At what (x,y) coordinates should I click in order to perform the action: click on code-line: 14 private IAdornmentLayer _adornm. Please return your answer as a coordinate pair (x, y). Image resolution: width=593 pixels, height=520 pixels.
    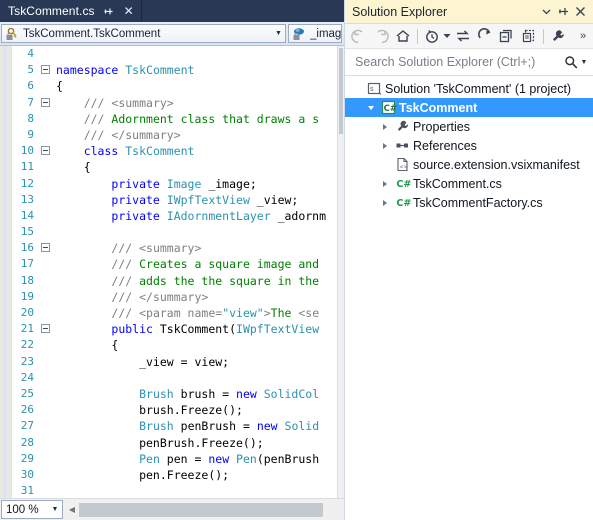
    Looking at the image, I should click on (178, 216).